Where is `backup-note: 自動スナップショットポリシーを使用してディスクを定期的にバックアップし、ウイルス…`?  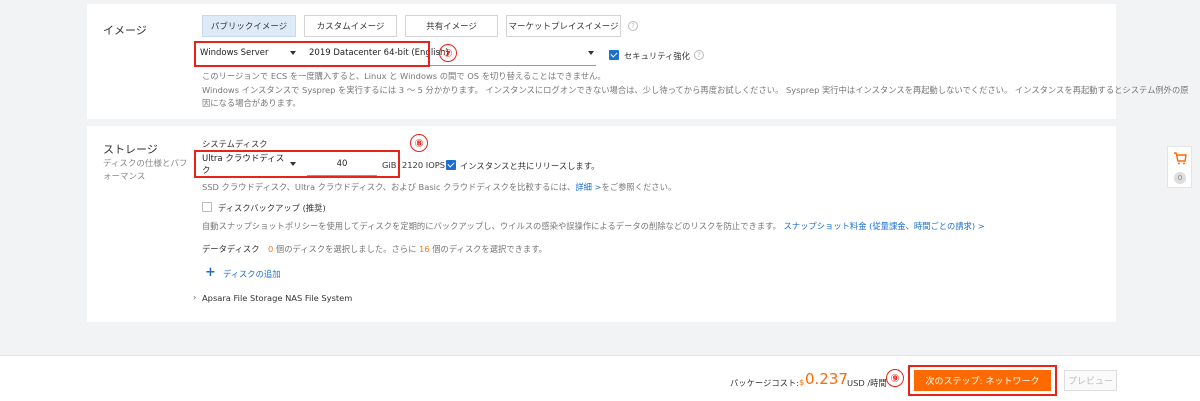 backup-note: 自動スナップショットポリシーを使用してディスクを定期的にバックアップし、ウイルス… is located at coordinates (593, 226).